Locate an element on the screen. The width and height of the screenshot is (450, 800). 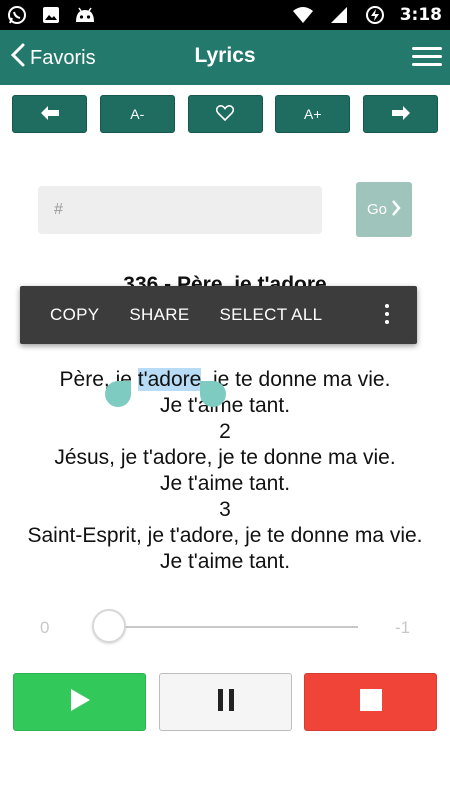
verse-number: 3 is located at coordinates (225, 509).